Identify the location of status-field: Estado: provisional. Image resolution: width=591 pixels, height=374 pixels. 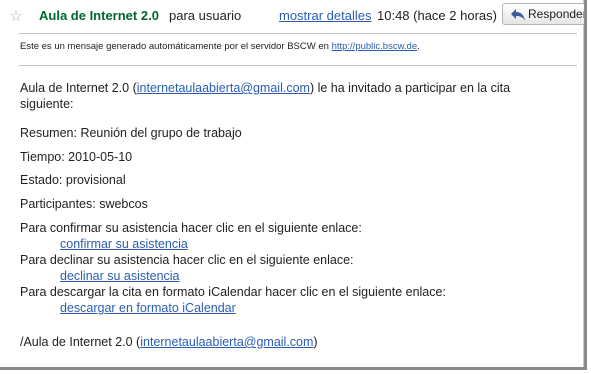
(73, 180).